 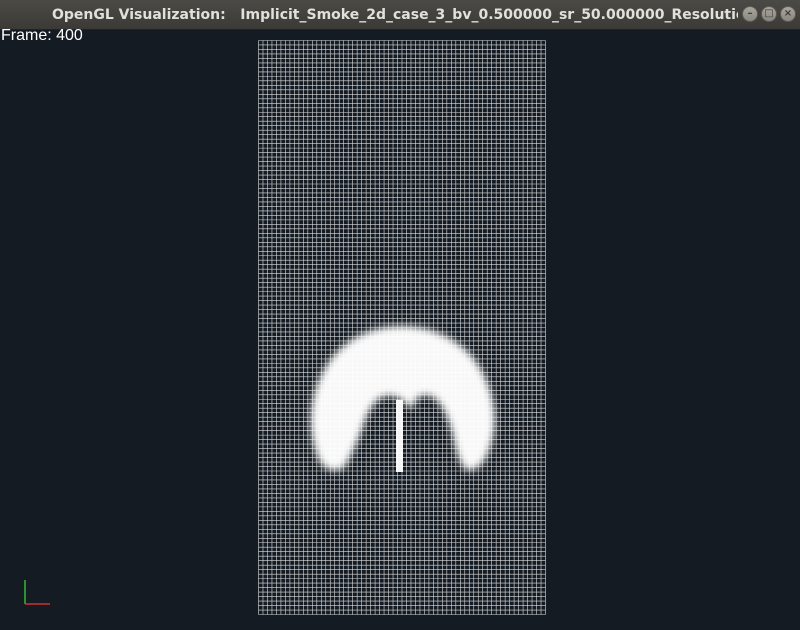 What do you see at coordinates (37, 592) in the screenshot?
I see `axis-gizmo` at bounding box center [37, 592].